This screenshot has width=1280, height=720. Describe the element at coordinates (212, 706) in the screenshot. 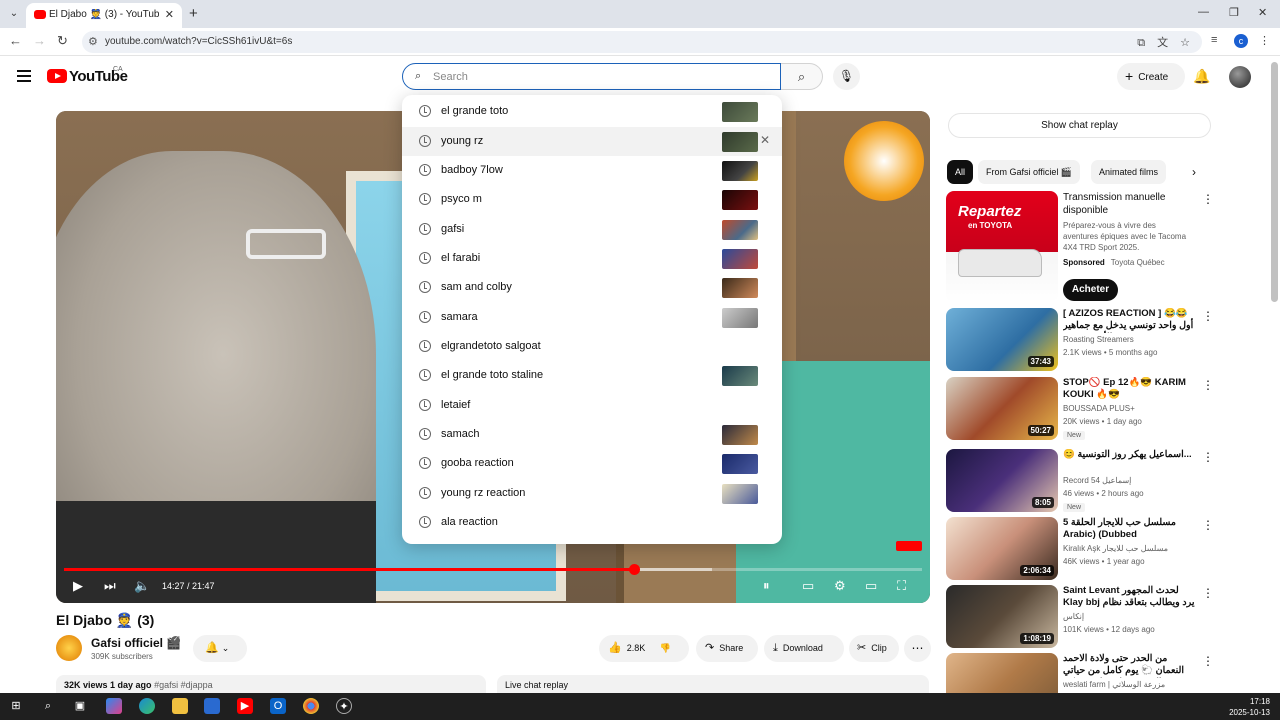

I see `store-icon` at that location.